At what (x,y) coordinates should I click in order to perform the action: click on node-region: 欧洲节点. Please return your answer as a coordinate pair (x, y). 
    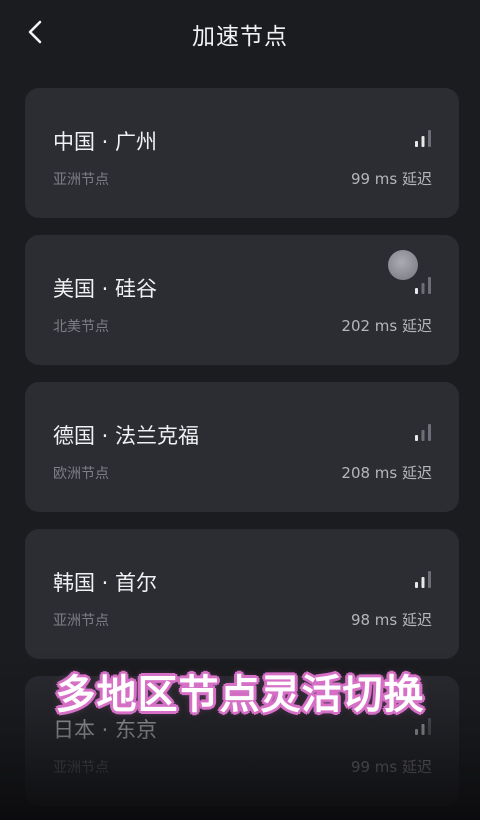
    Looking at the image, I should click on (81, 474).